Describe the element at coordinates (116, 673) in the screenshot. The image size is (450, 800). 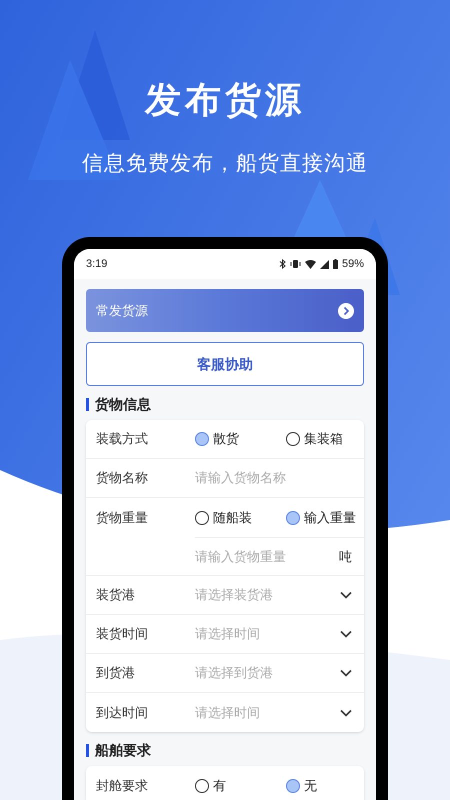
I see `field-label: 到货港` at that location.